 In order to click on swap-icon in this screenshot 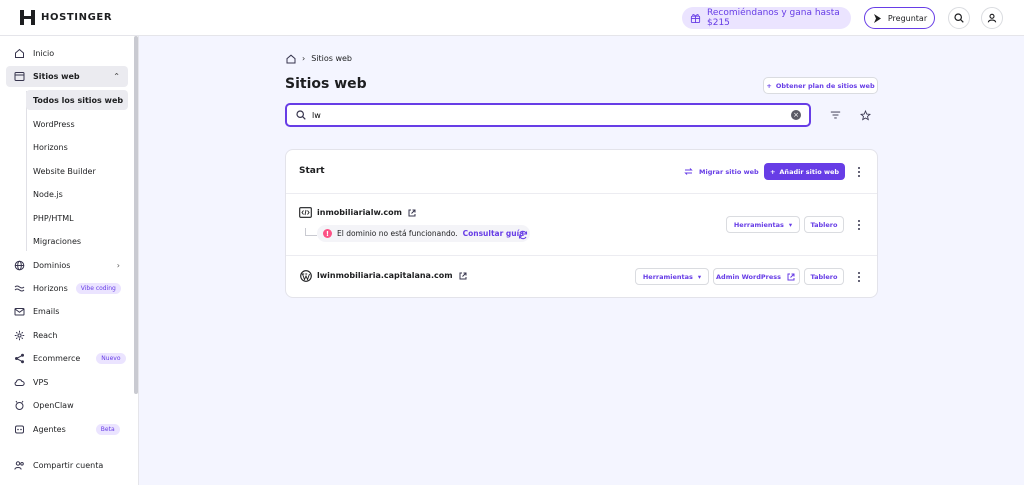, I will do `click(688, 171)`.